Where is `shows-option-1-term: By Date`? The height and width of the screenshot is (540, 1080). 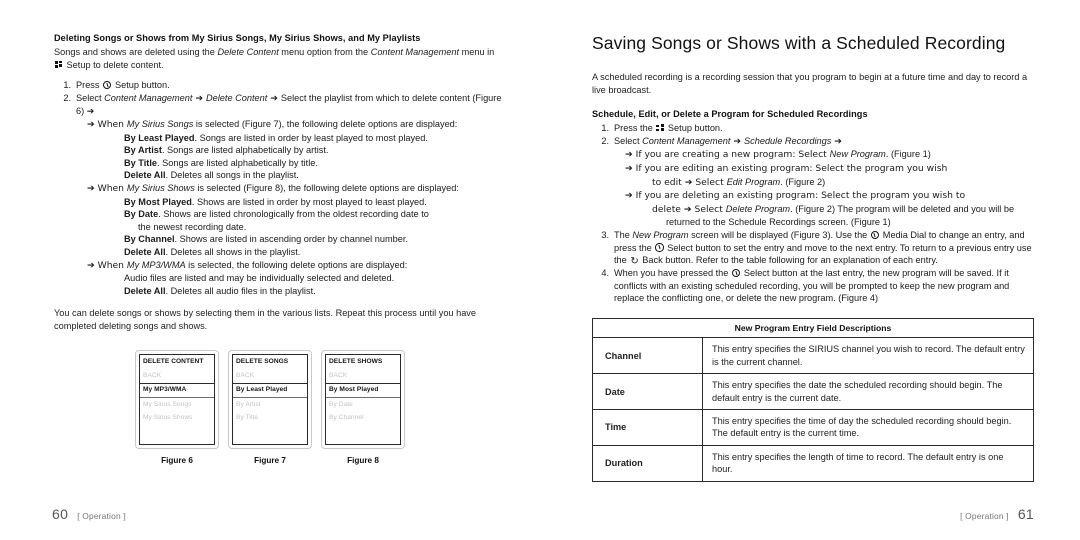
shows-option-1-term: By Date is located at coordinates (141, 214).